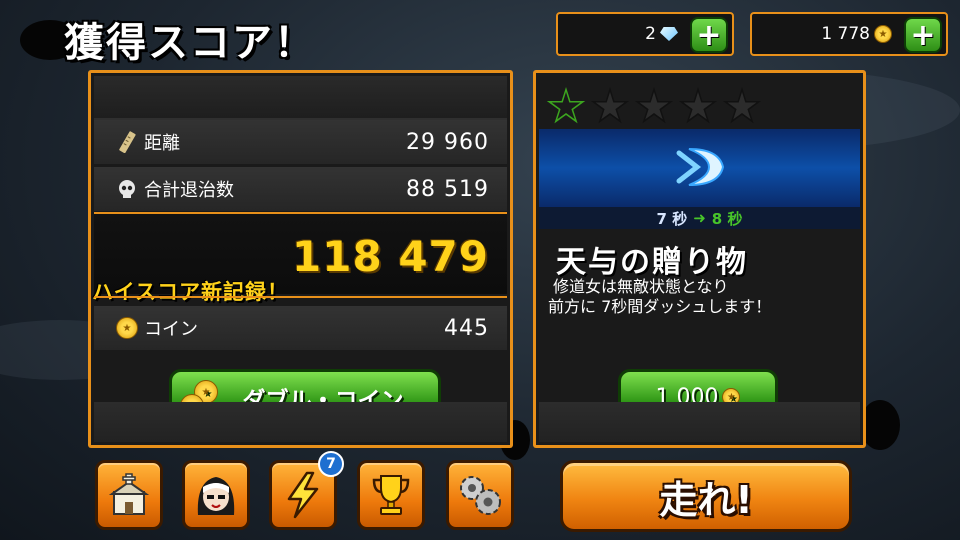  I want to click on church-icon, so click(129, 494).